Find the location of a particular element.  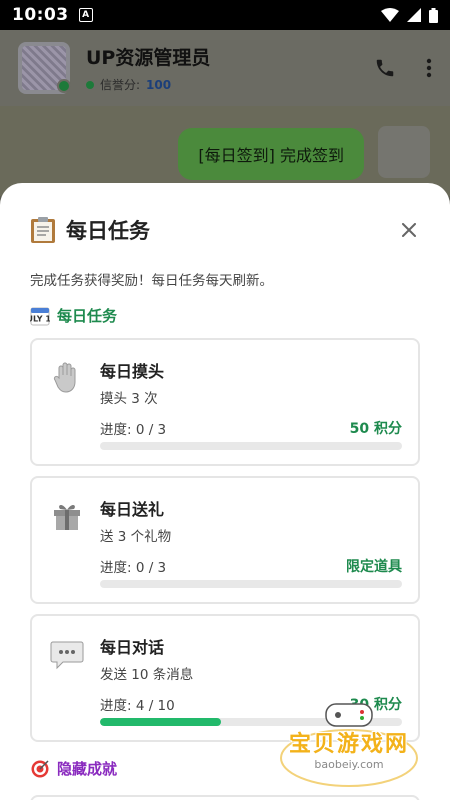

sheet-description: 完成任务获得奖励！每日任务每天刷新。 is located at coordinates (151, 281).